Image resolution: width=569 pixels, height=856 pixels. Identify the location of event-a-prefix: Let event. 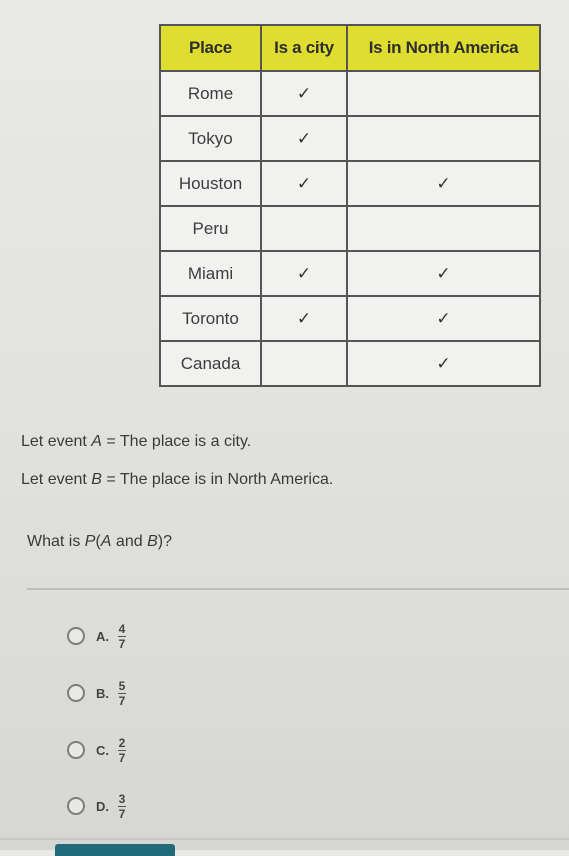
(56, 441).